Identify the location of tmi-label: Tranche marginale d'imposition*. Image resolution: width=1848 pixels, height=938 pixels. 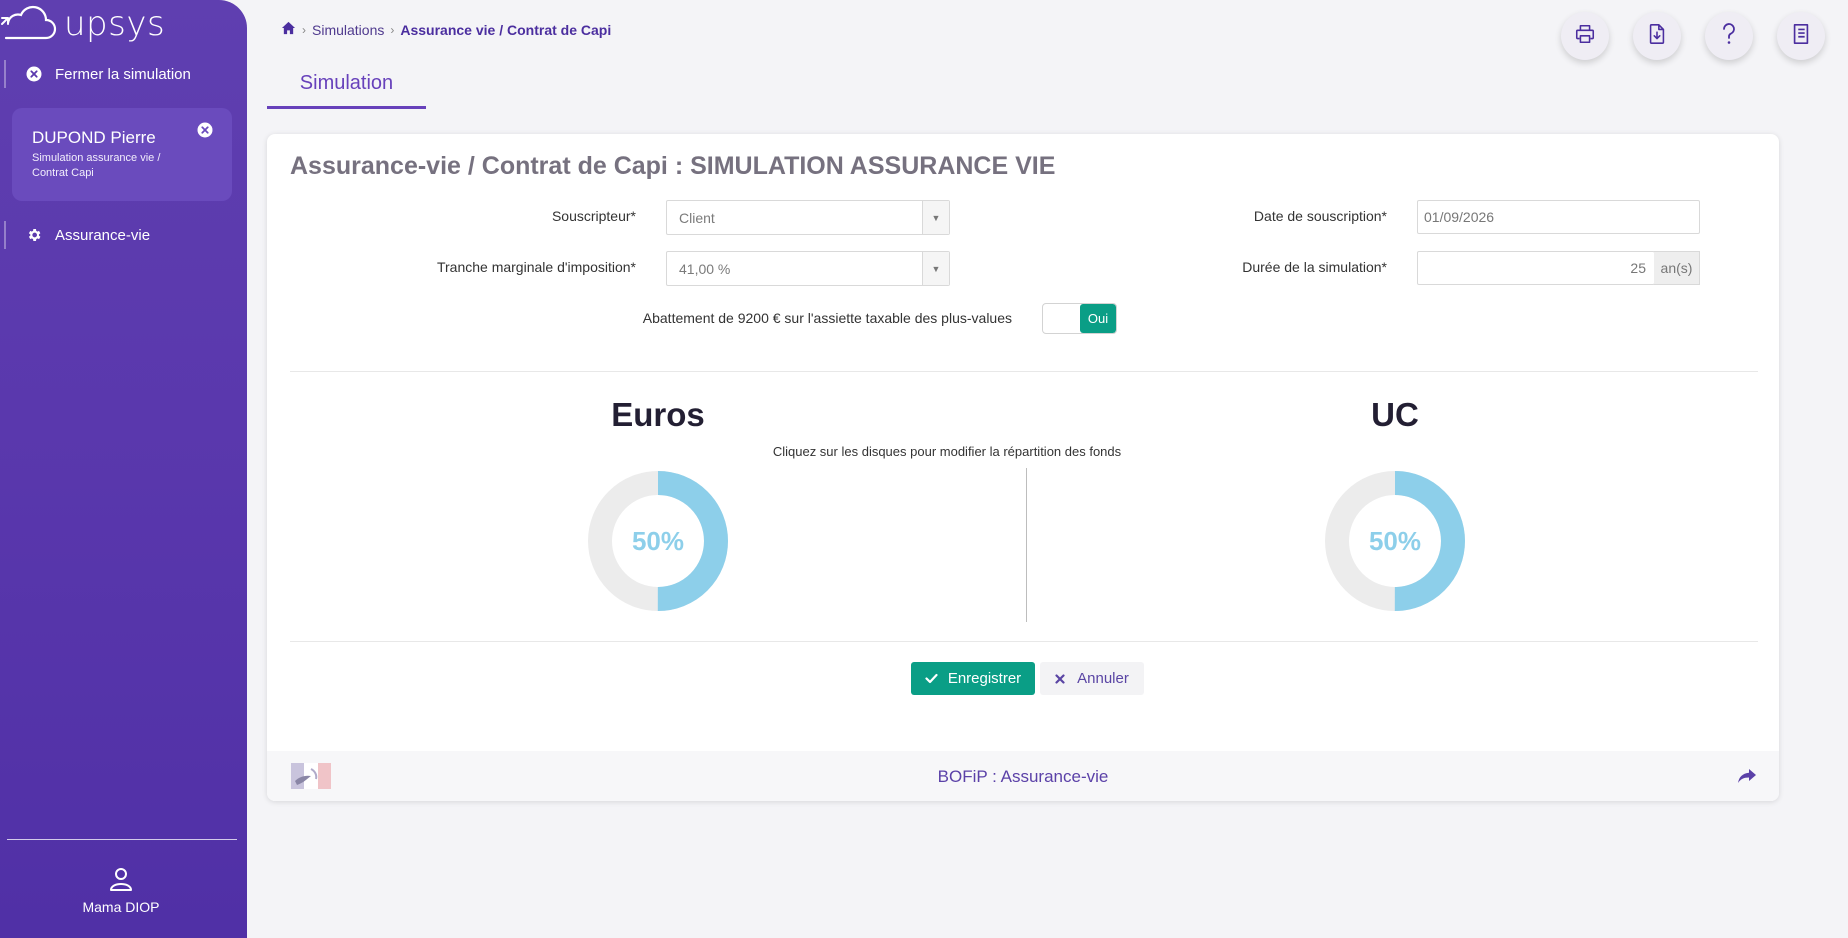
(536, 267).